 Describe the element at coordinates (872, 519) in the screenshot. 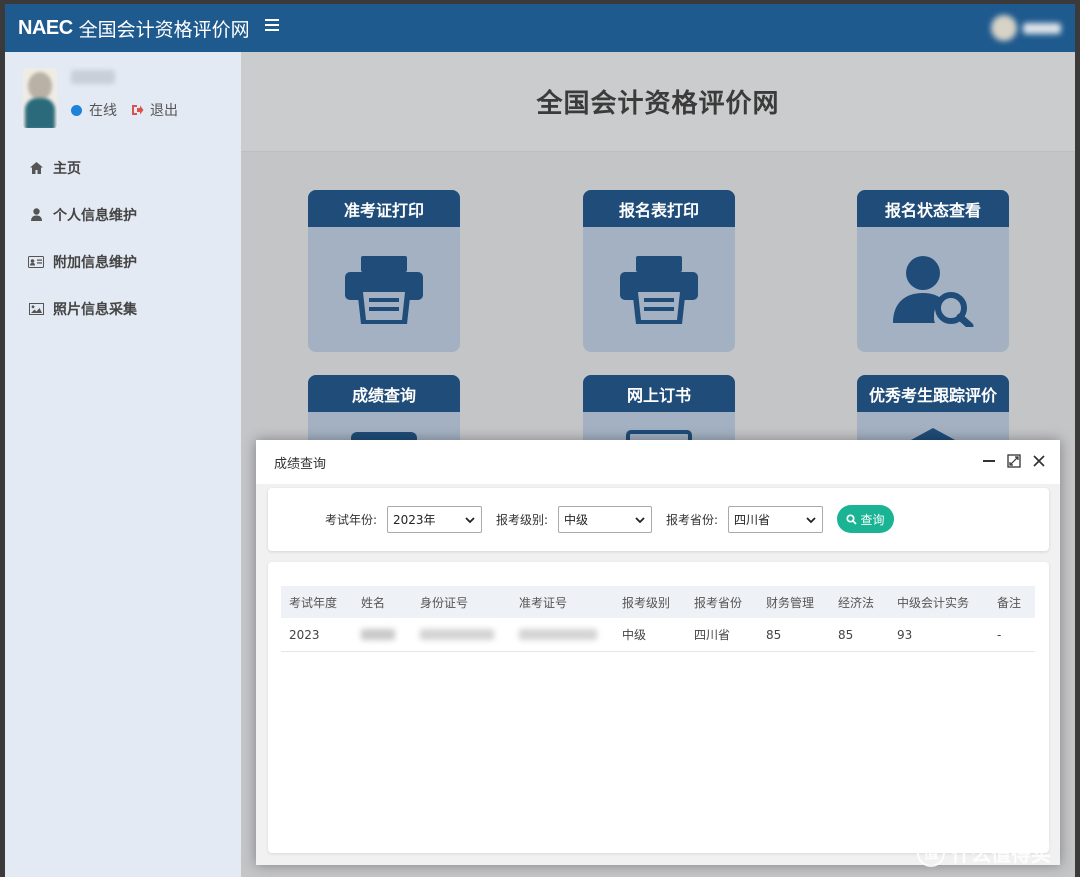

I see `query-button-label: 查询` at that location.